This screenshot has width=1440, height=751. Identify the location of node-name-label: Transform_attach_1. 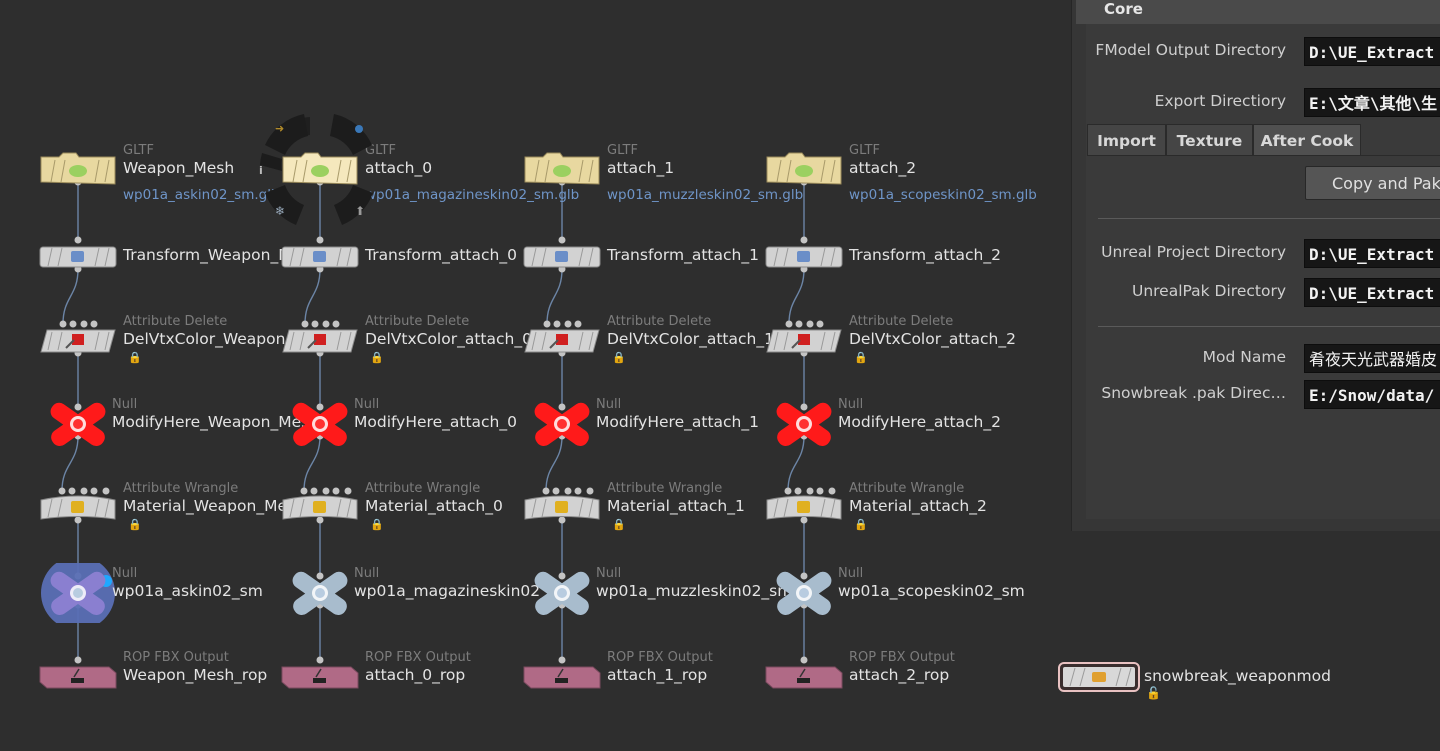
(683, 255).